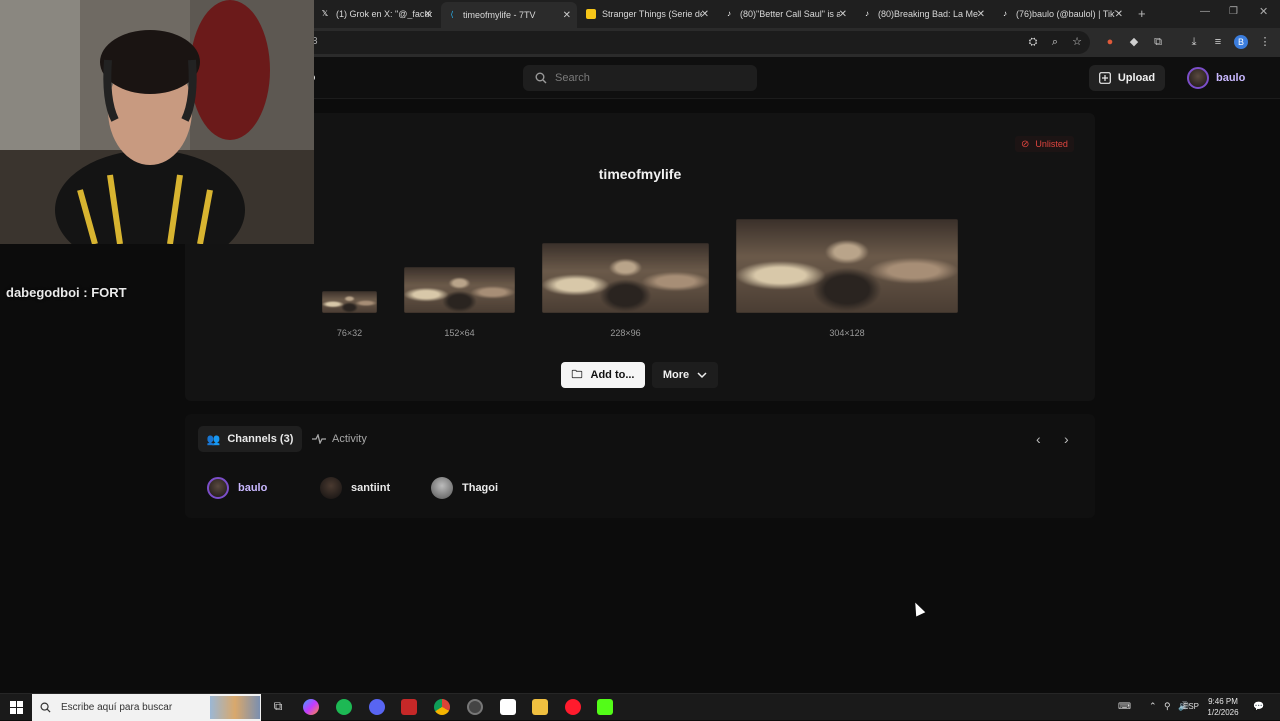 This screenshot has height=721, width=1280. What do you see at coordinates (1066, 14) in the screenshot?
I see `tab-title: (76)baulo (@baulol) | TikT` at bounding box center [1066, 14].